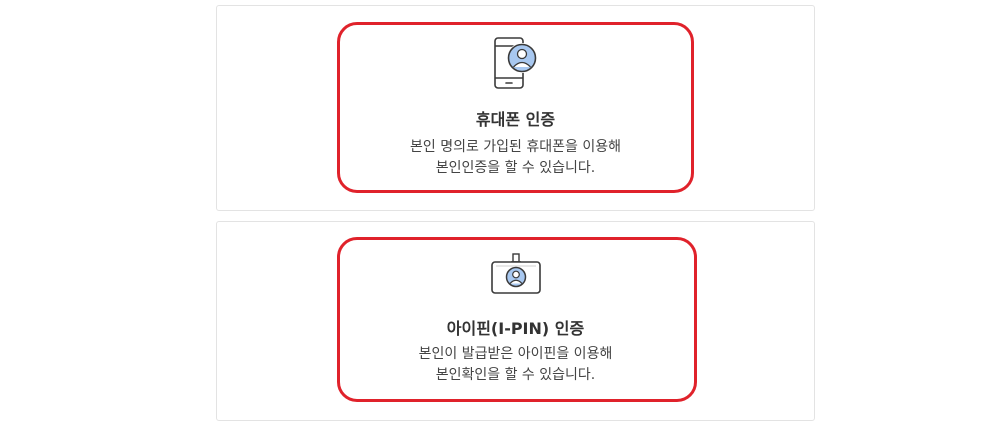 The image size is (1005, 421). I want to click on mobile-phone-user-icon, so click(515, 63).